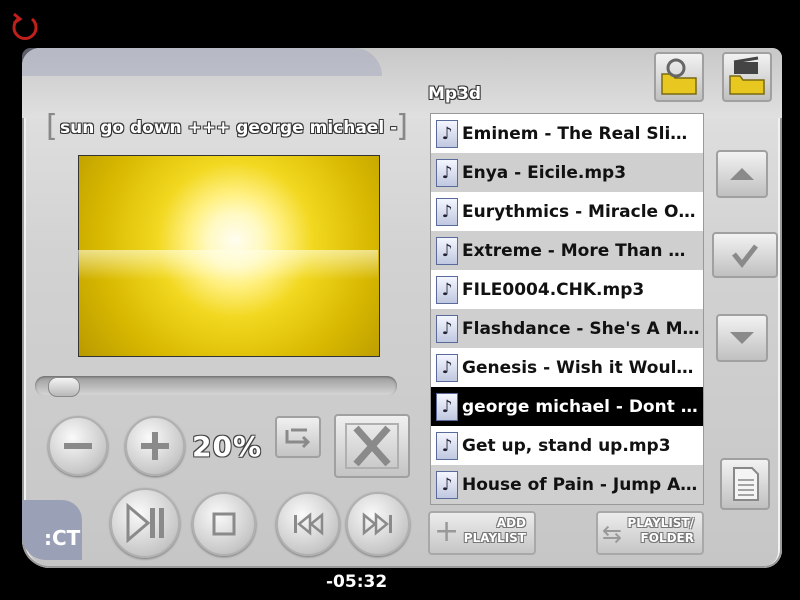  I want to click on play-pause-icon, so click(145, 531).